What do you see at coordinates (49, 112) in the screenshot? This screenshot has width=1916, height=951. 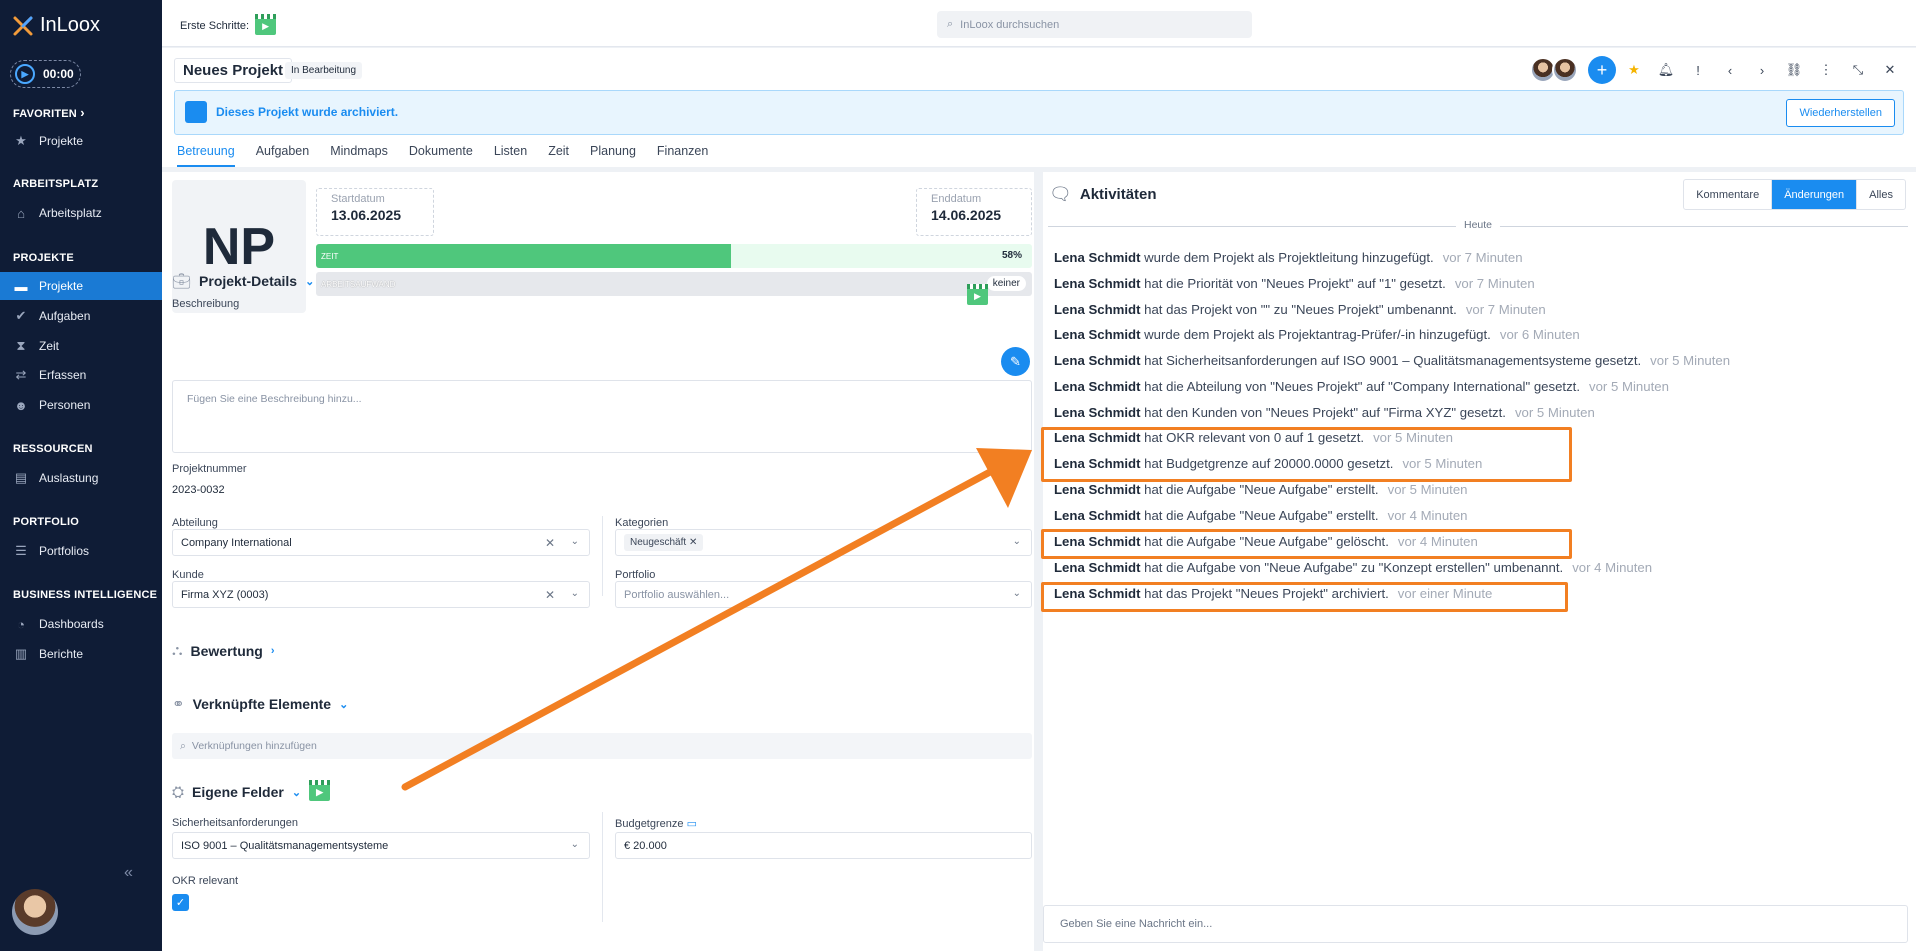 I see `sidebar-head-favoriten: FAVORITEN ›` at bounding box center [49, 112].